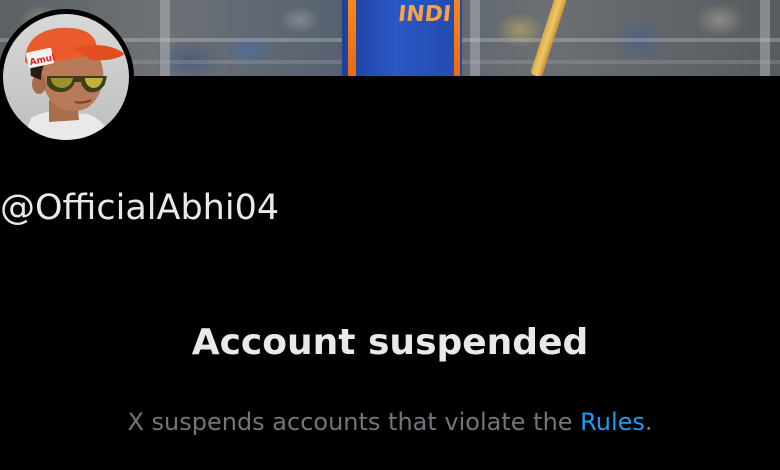 This screenshot has width=780, height=470. What do you see at coordinates (354, 422) in the screenshot?
I see `suspension-explanation-text: X suspends accounts that violate the` at bounding box center [354, 422].